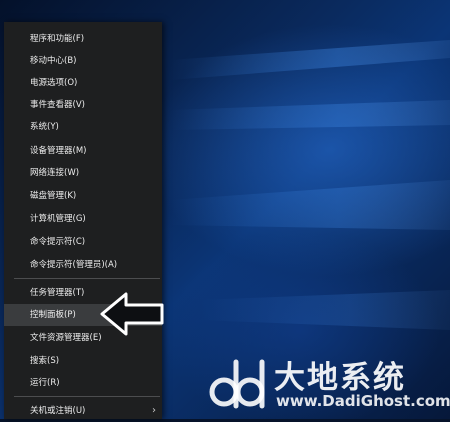 The height and width of the screenshot is (422, 450). What do you see at coordinates (237, 384) in the screenshot?
I see `dd-logo-icon` at bounding box center [237, 384].